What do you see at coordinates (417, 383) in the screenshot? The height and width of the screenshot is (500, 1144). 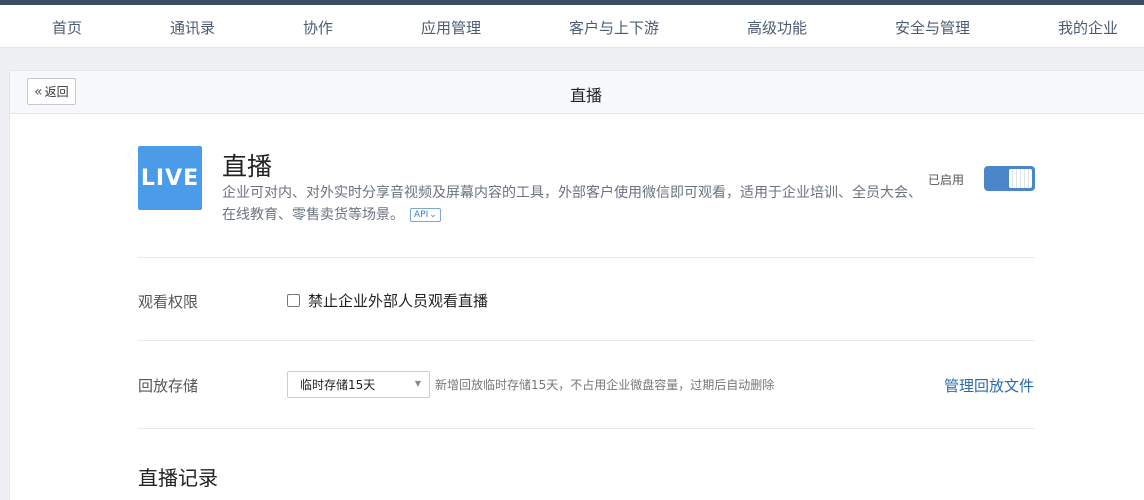 I see `dropdown-arrow-icon: ▼` at bounding box center [417, 383].